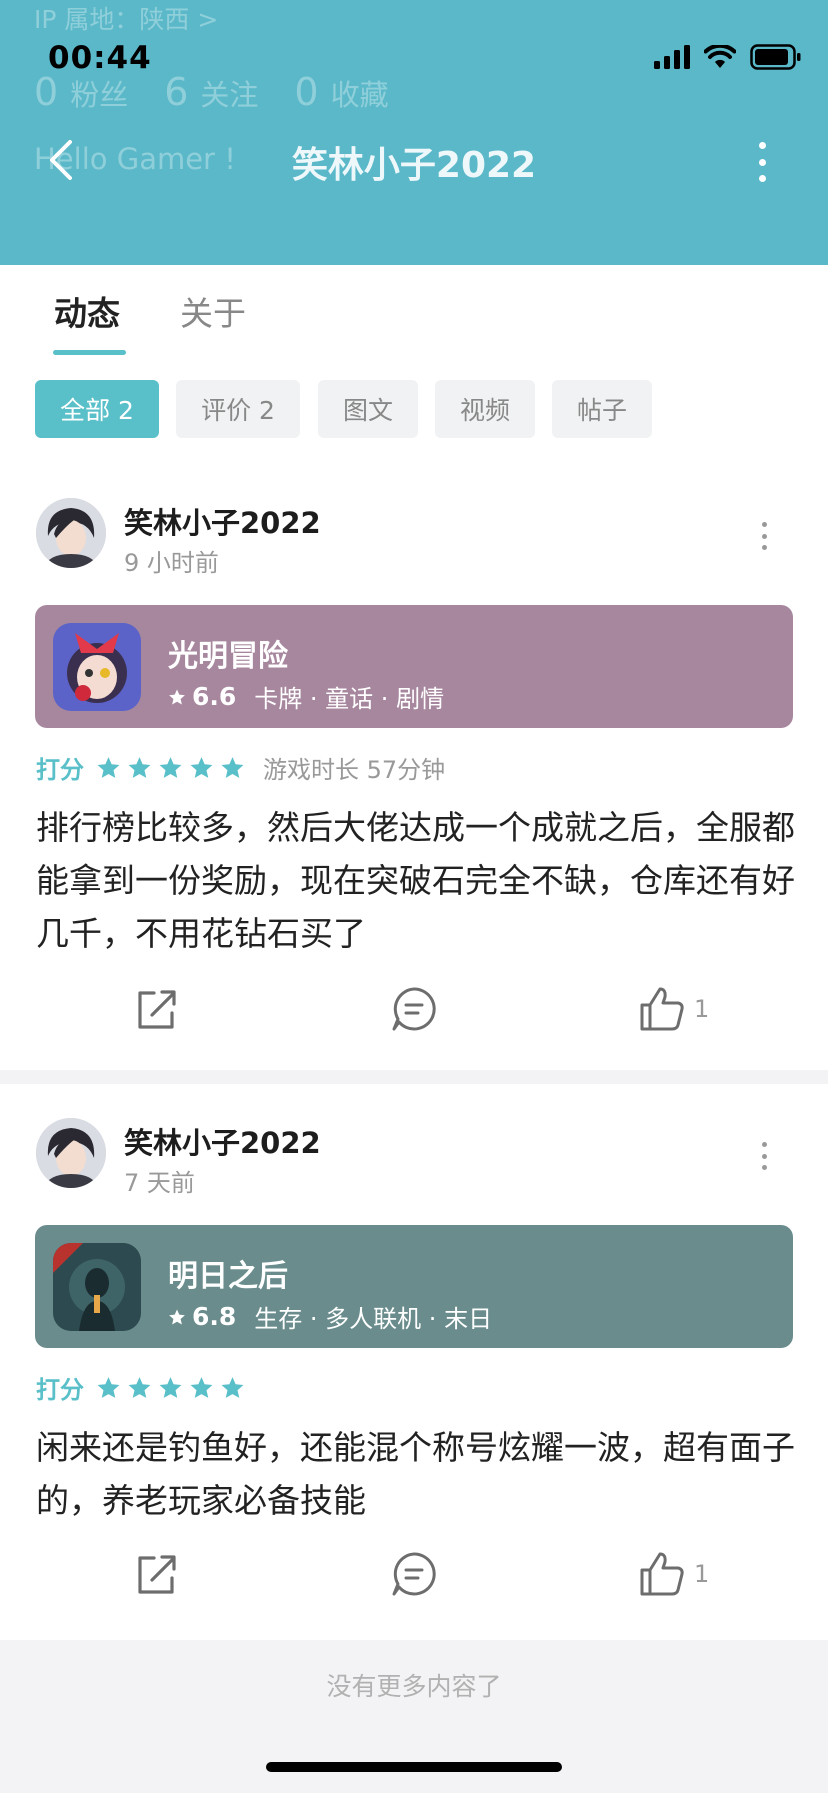 The image size is (828, 1793). What do you see at coordinates (762, 162) in the screenshot?
I see `more-options-icon` at bounding box center [762, 162].